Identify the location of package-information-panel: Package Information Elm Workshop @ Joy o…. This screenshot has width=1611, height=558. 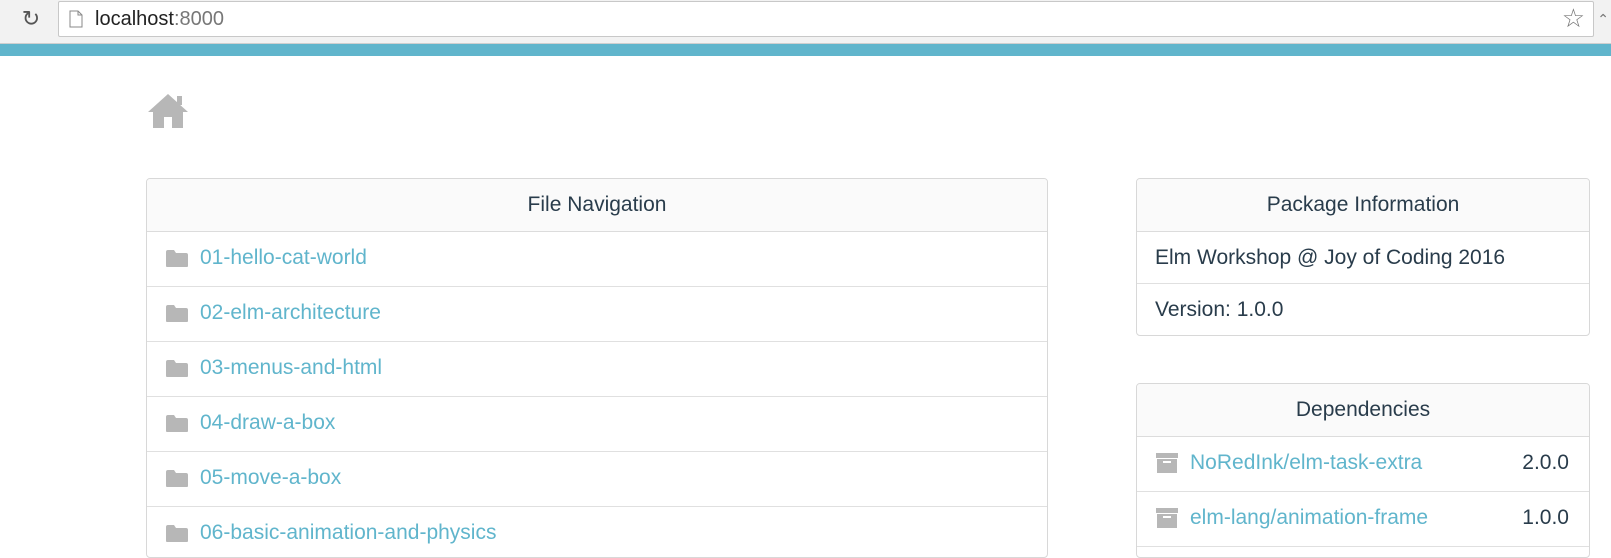
(1363, 257).